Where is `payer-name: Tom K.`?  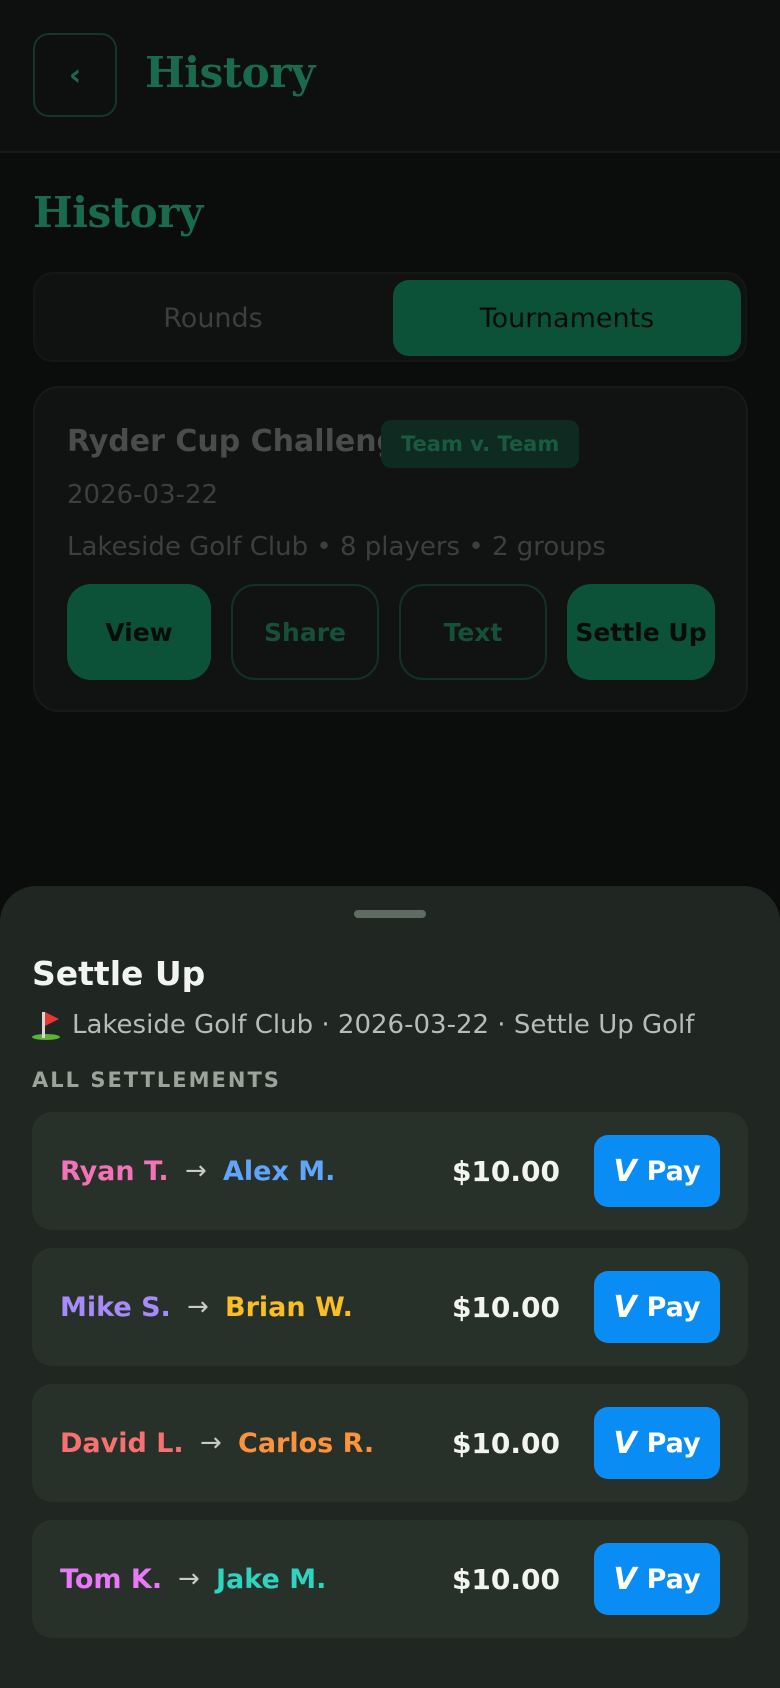
payer-name: Tom K. is located at coordinates (111, 1579).